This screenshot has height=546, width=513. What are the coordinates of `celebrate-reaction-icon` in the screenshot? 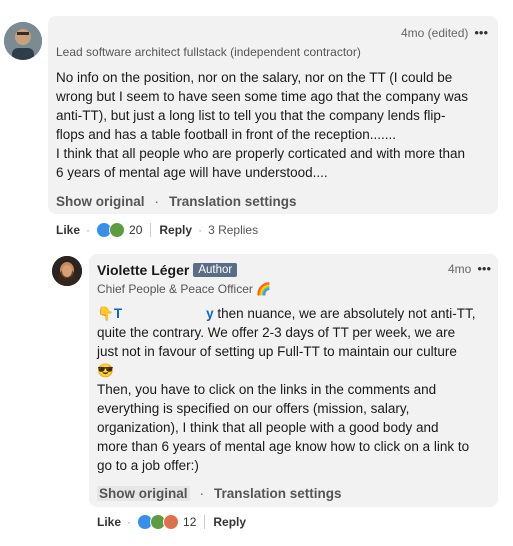 It's located at (117, 230).